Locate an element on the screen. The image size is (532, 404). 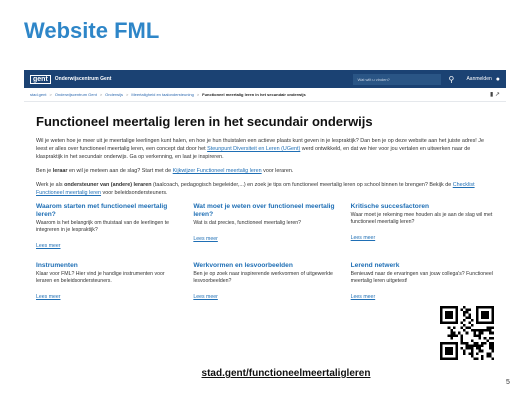
slide-url: stad.gent/functioneelmeertaligleren is located at coordinates (266, 373).